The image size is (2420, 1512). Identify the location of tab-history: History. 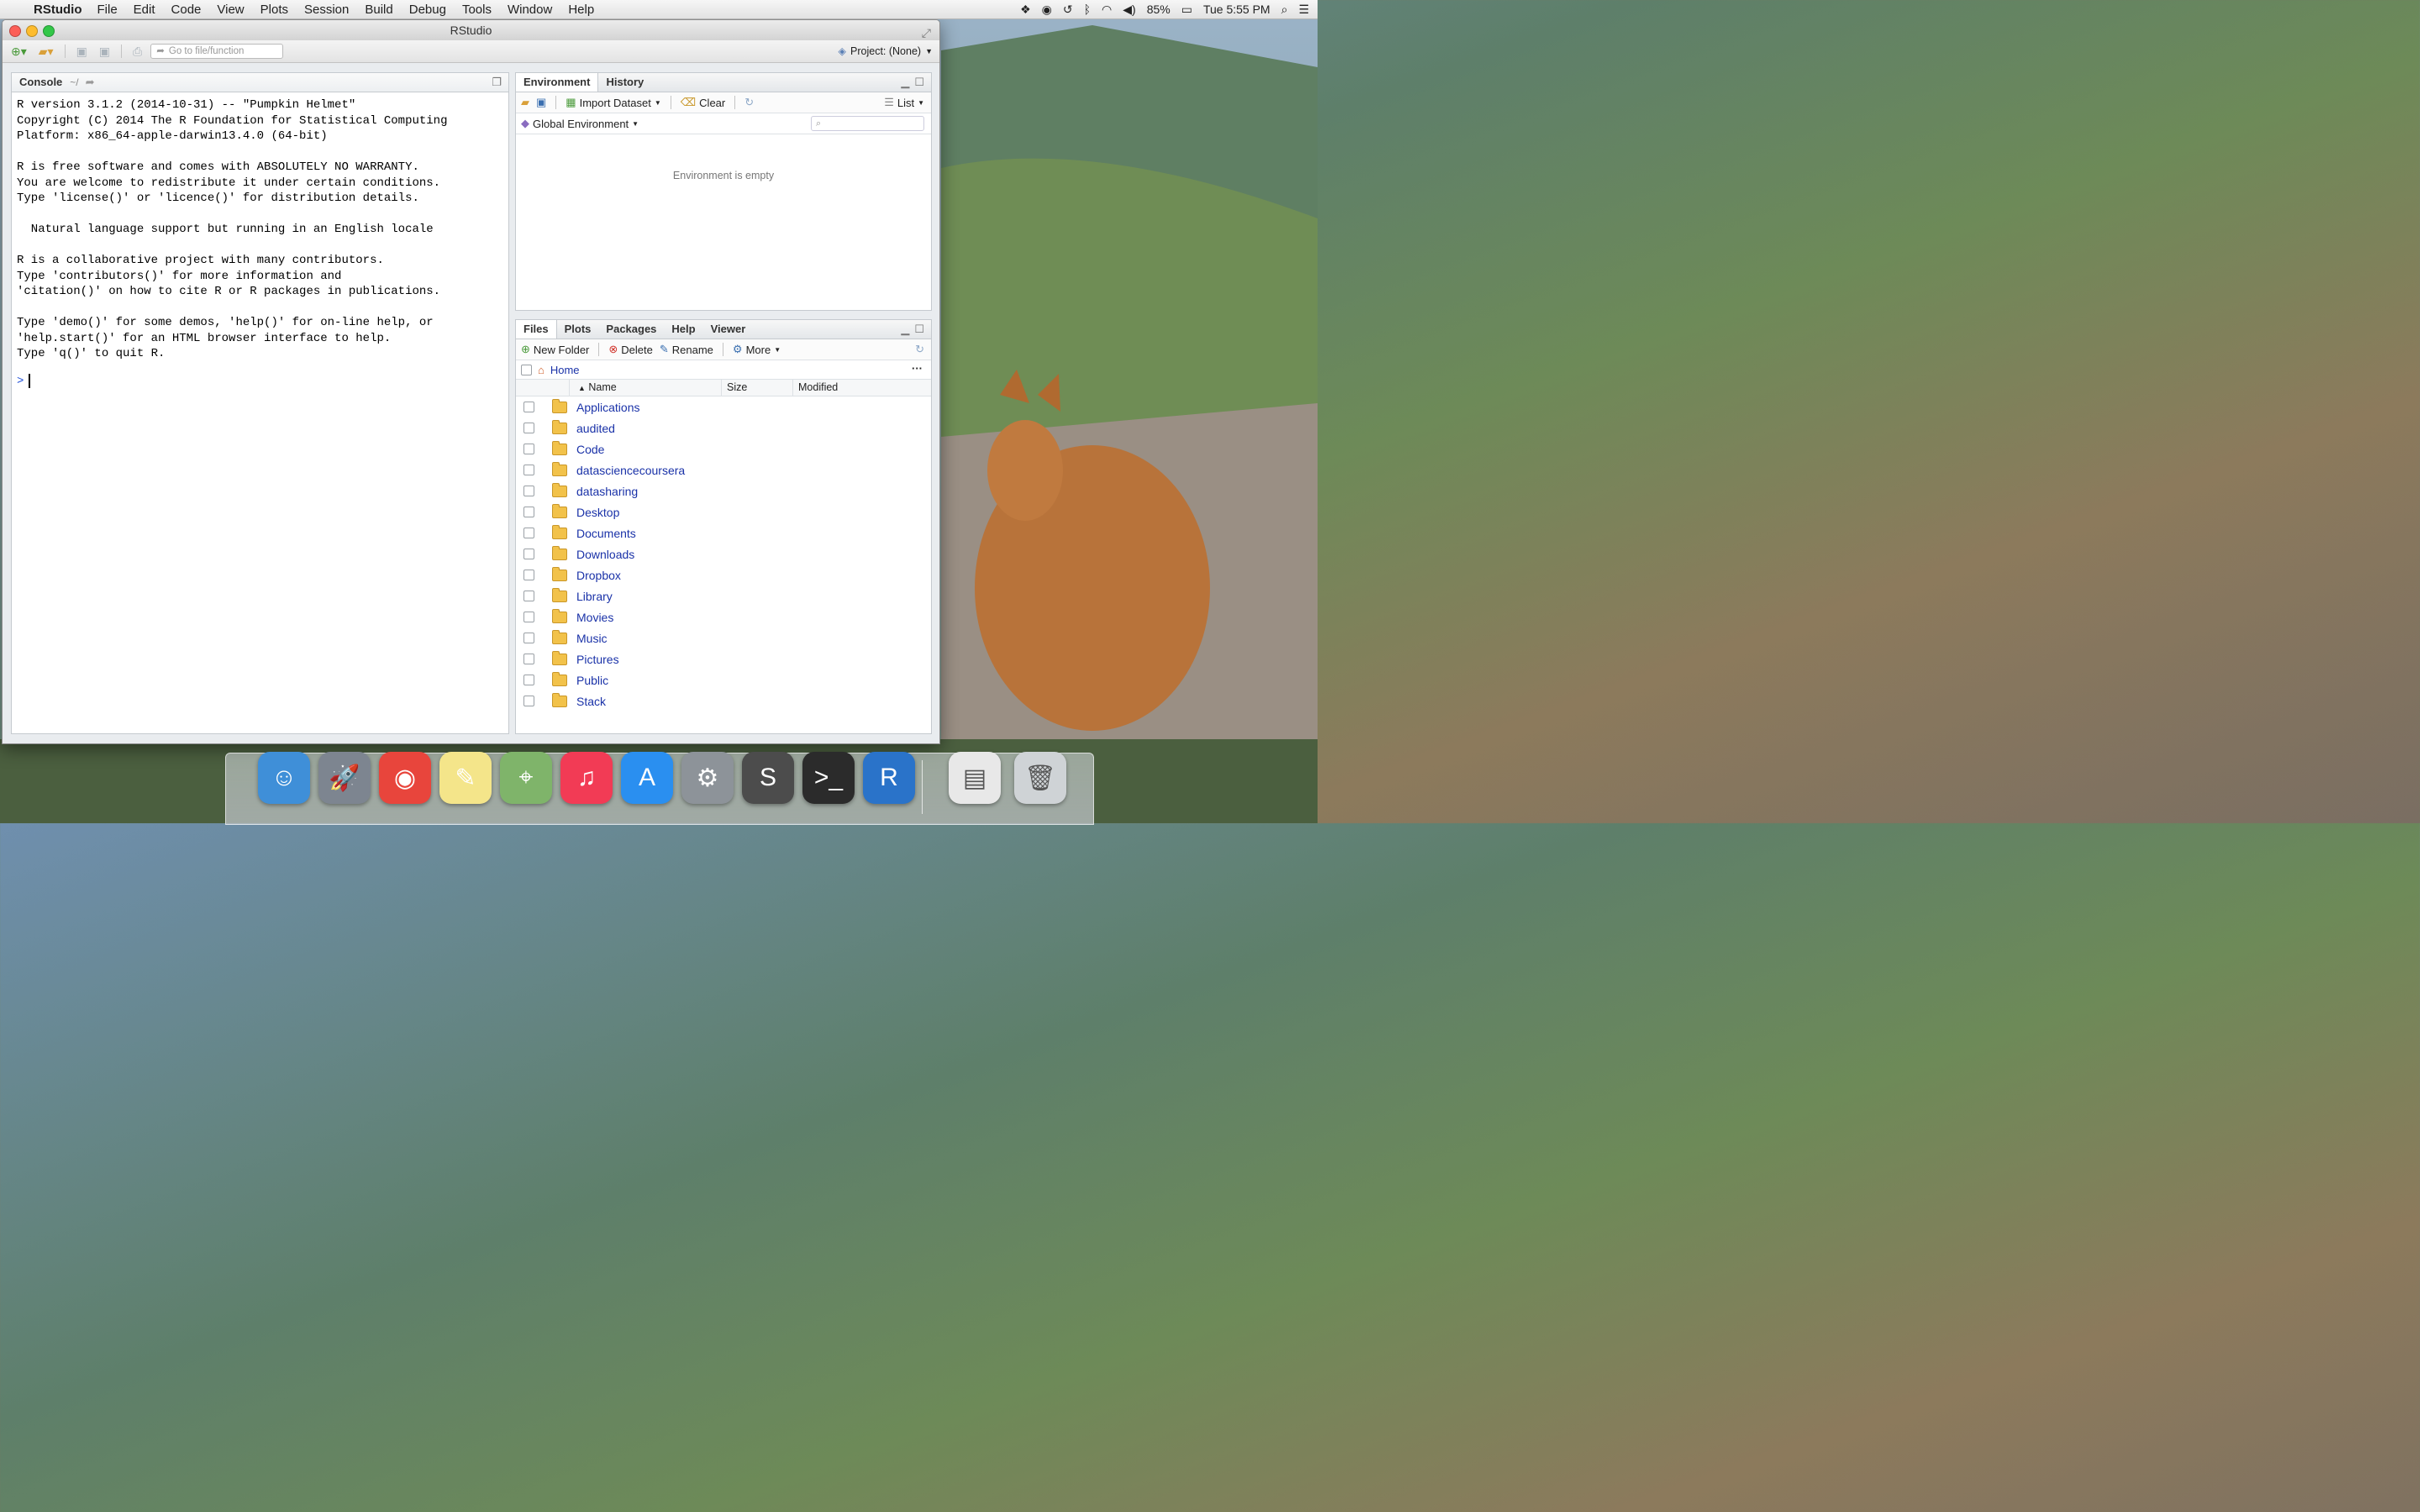
(624, 82).